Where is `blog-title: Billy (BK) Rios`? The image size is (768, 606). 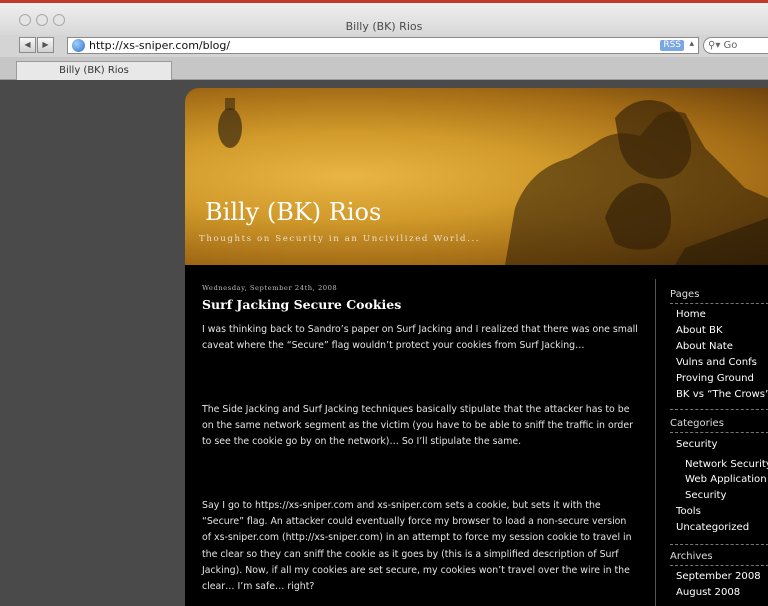 blog-title: Billy (BK) Rios is located at coordinates (293, 212).